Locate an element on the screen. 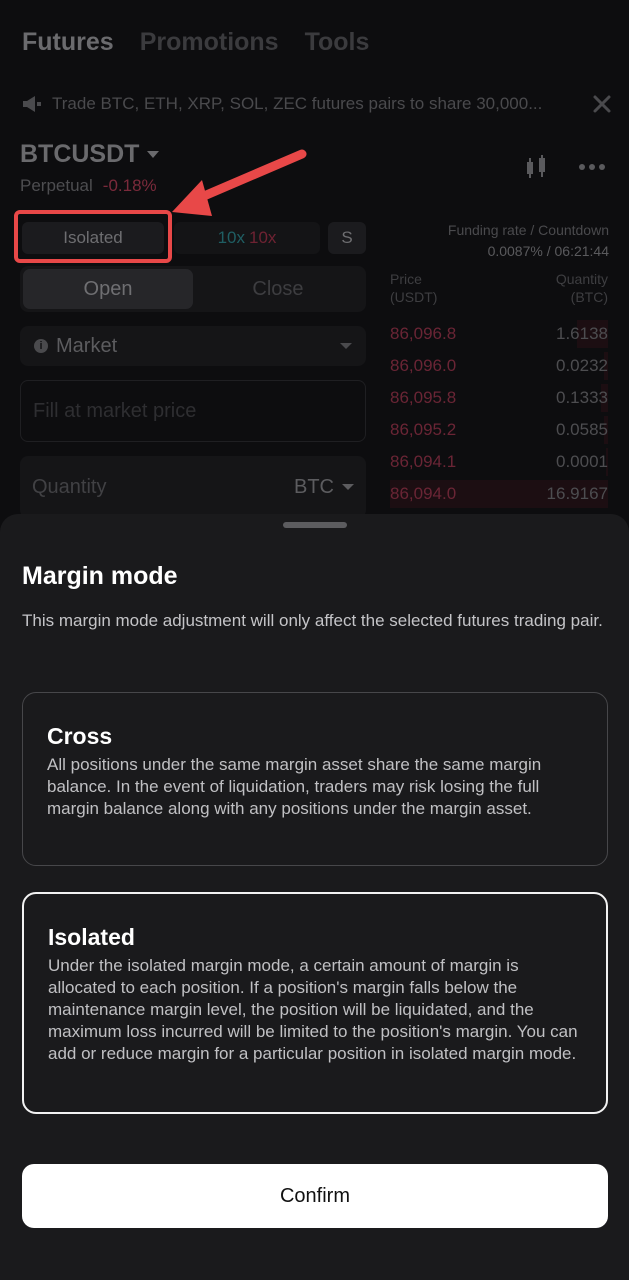 The image size is (629, 1280). annotation-arrow-icon is located at coordinates (239, 182).